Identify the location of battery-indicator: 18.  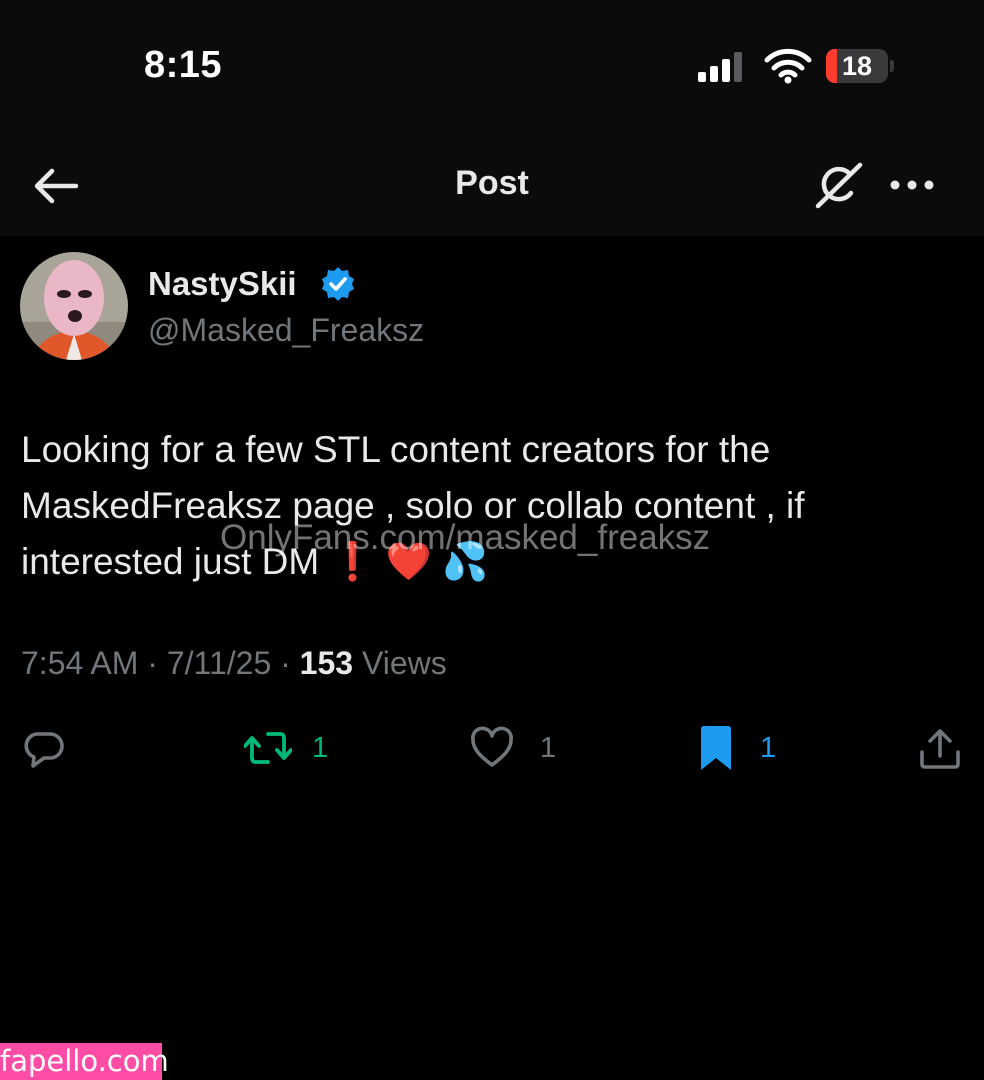
(860, 66).